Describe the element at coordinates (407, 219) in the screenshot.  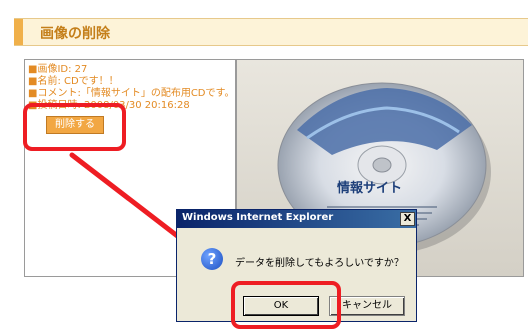
I see `close-icon: X` at that location.